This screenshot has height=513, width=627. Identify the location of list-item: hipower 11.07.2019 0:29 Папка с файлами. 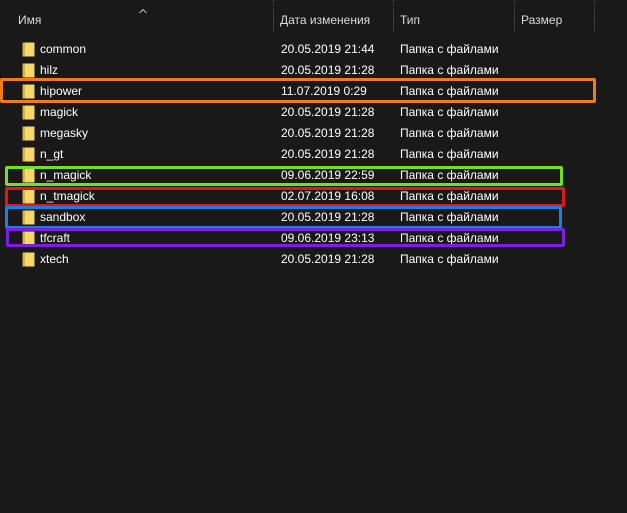
(313, 91).